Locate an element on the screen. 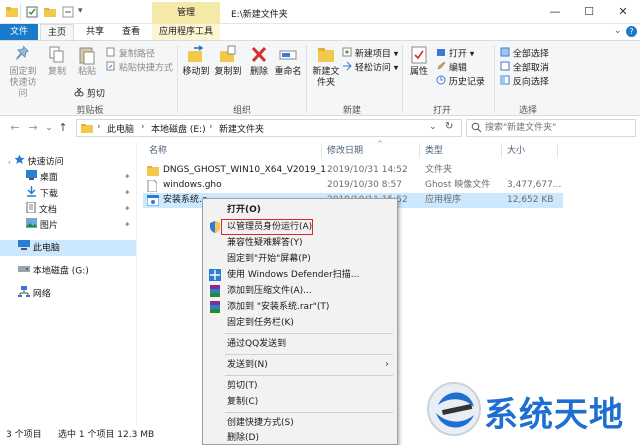 Image resolution: width=640 pixels, height=445 pixels. easy-access-label: 轻松访问 is located at coordinates (372, 68).